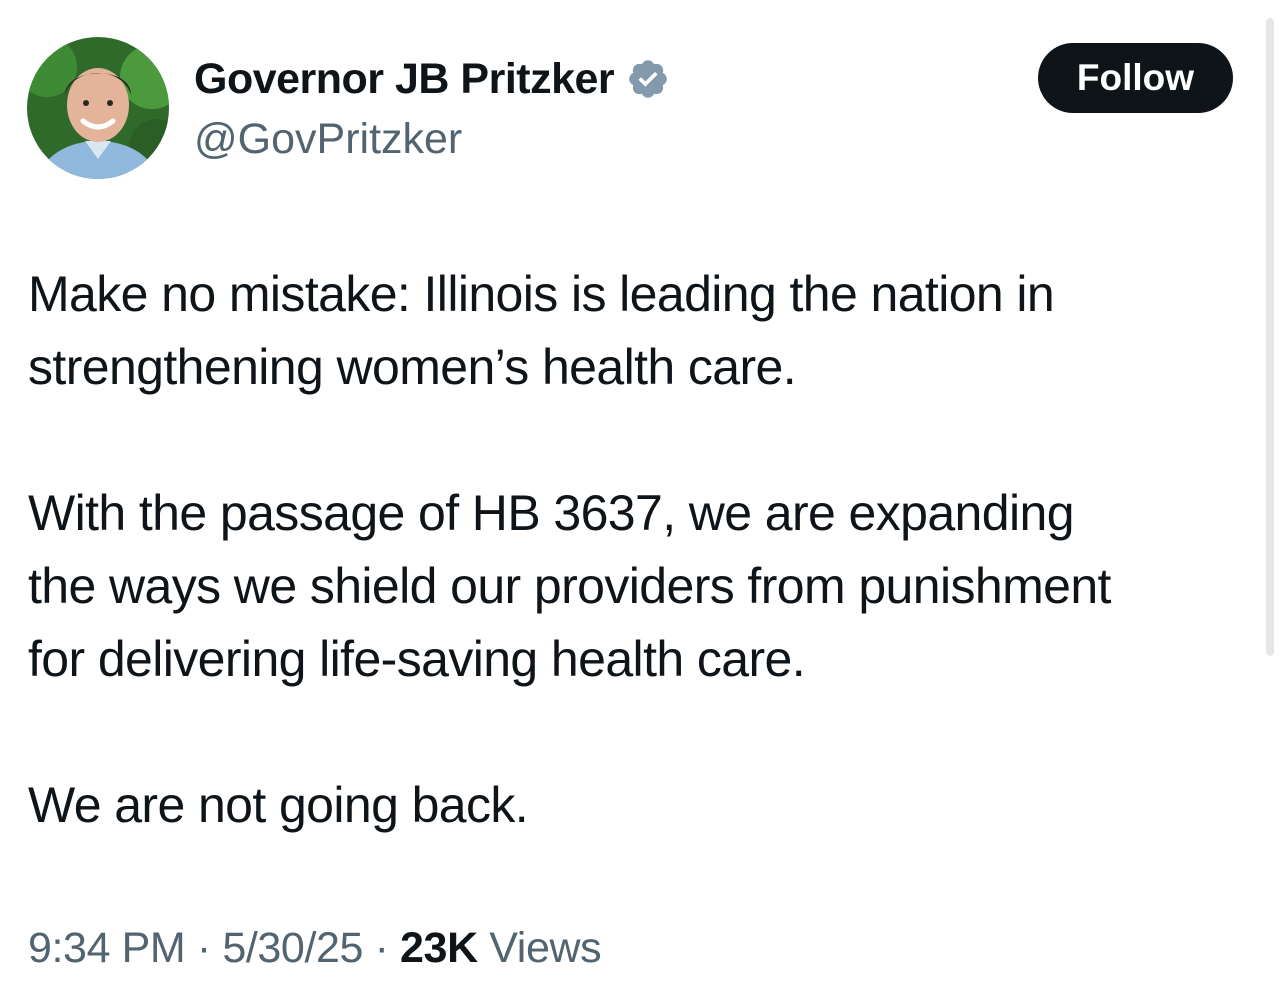  What do you see at coordinates (278, 805) in the screenshot?
I see `tweet-line: We are not going back.` at bounding box center [278, 805].